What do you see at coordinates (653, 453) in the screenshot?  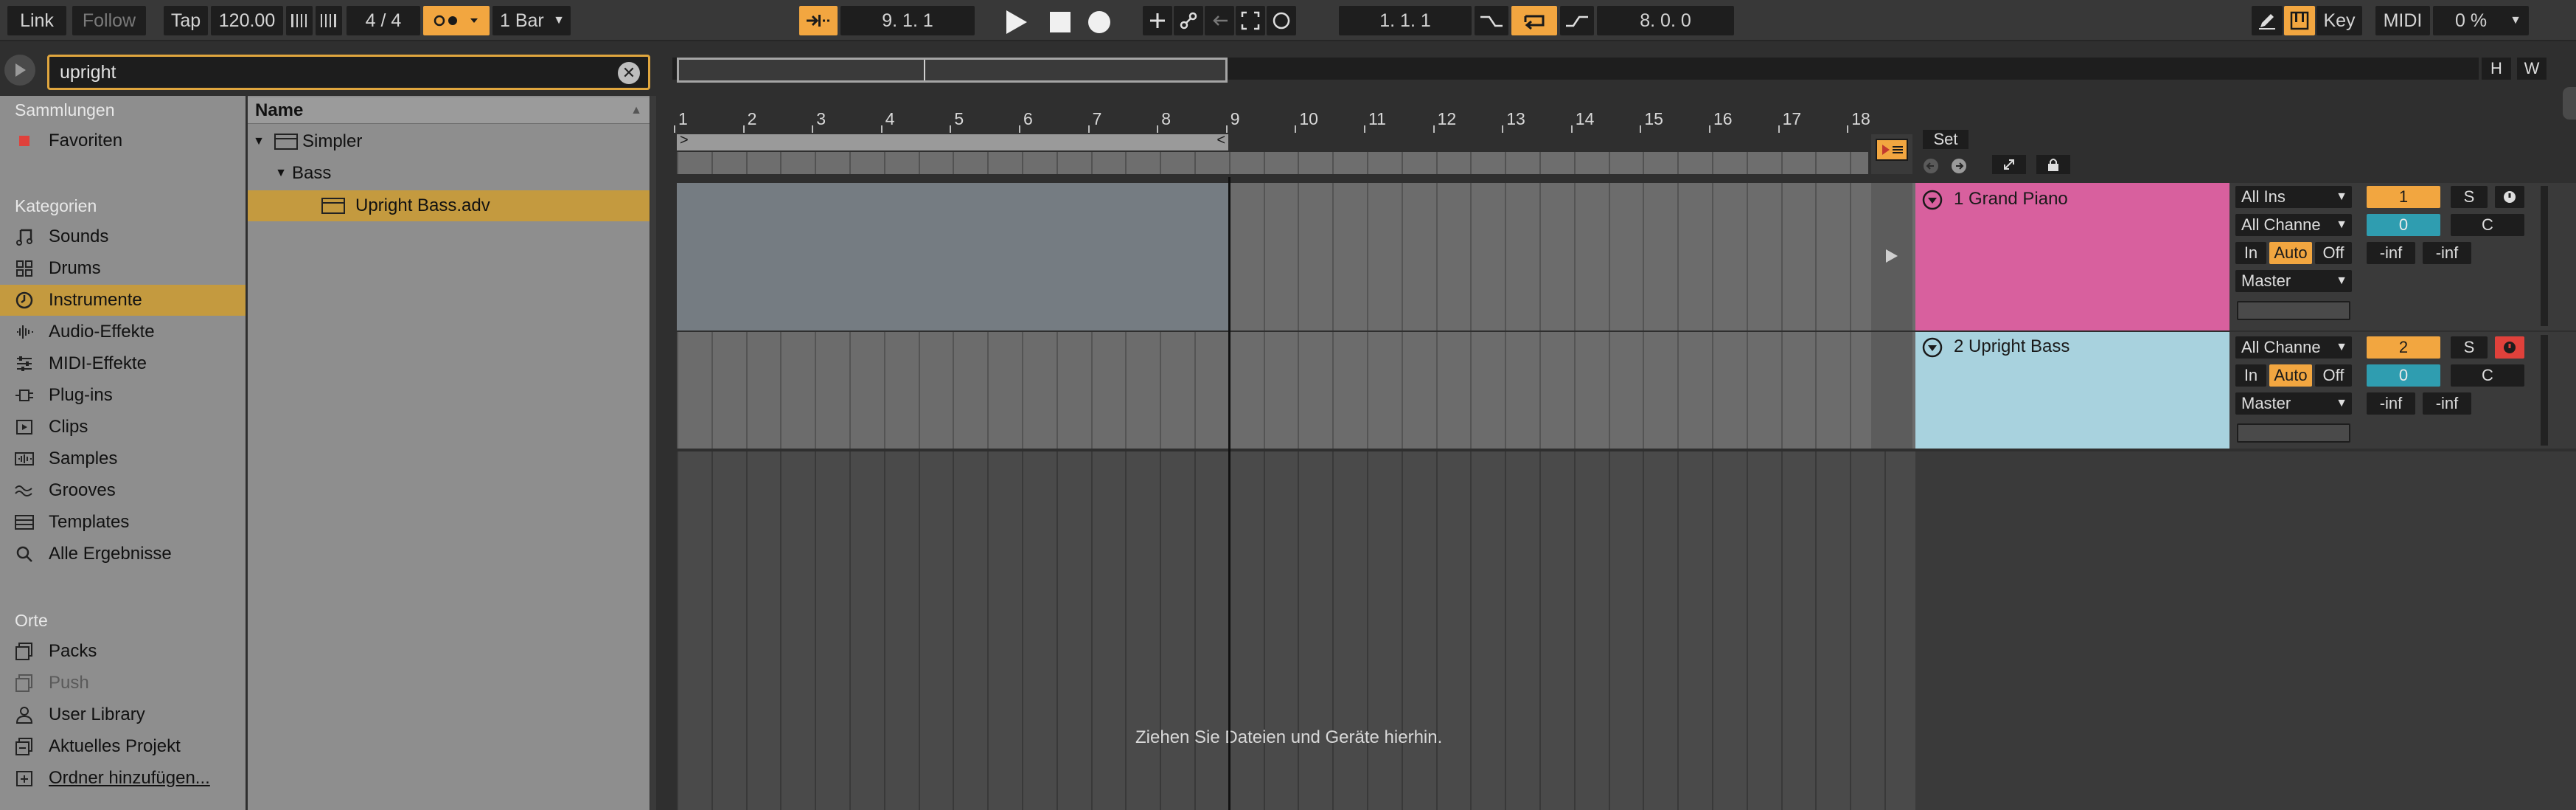 I see `browser-divider` at bounding box center [653, 453].